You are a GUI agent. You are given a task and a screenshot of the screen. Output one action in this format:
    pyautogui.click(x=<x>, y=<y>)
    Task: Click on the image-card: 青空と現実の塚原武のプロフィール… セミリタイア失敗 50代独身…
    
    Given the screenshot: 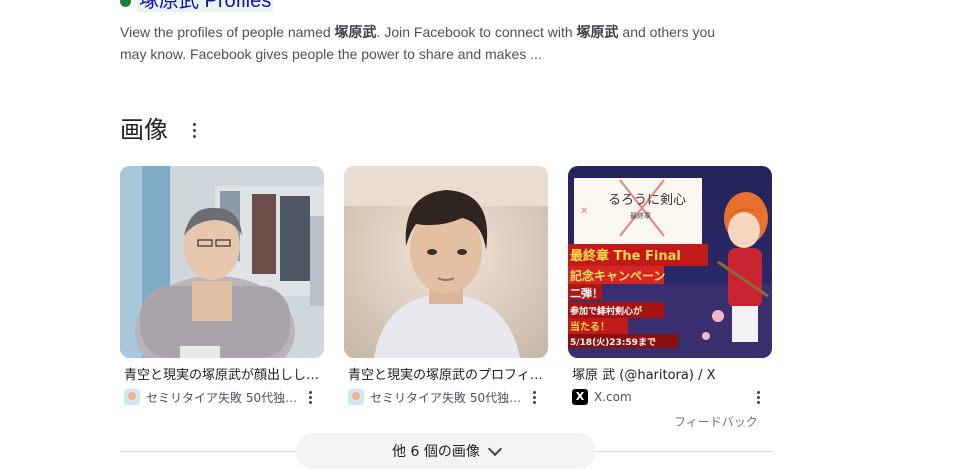 What is the action you would take?
    pyautogui.click(x=446, y=286)
    